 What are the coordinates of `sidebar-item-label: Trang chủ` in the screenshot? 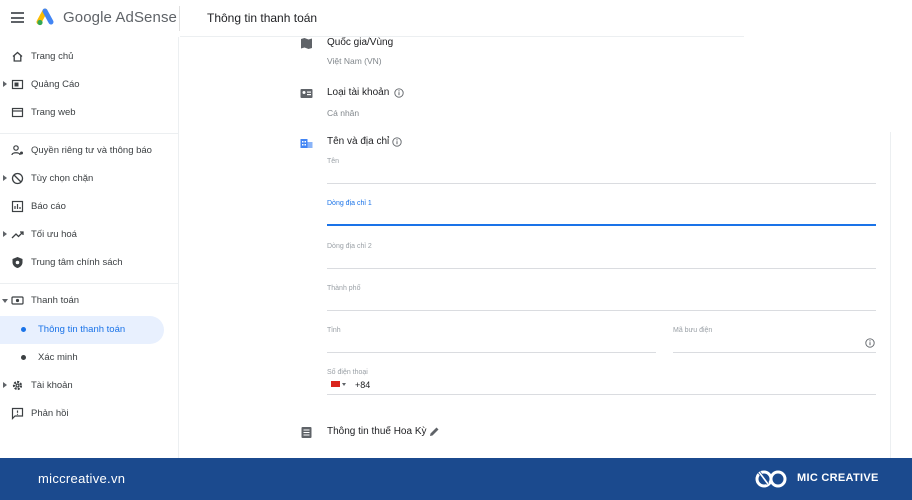 It's located at (52, 56).